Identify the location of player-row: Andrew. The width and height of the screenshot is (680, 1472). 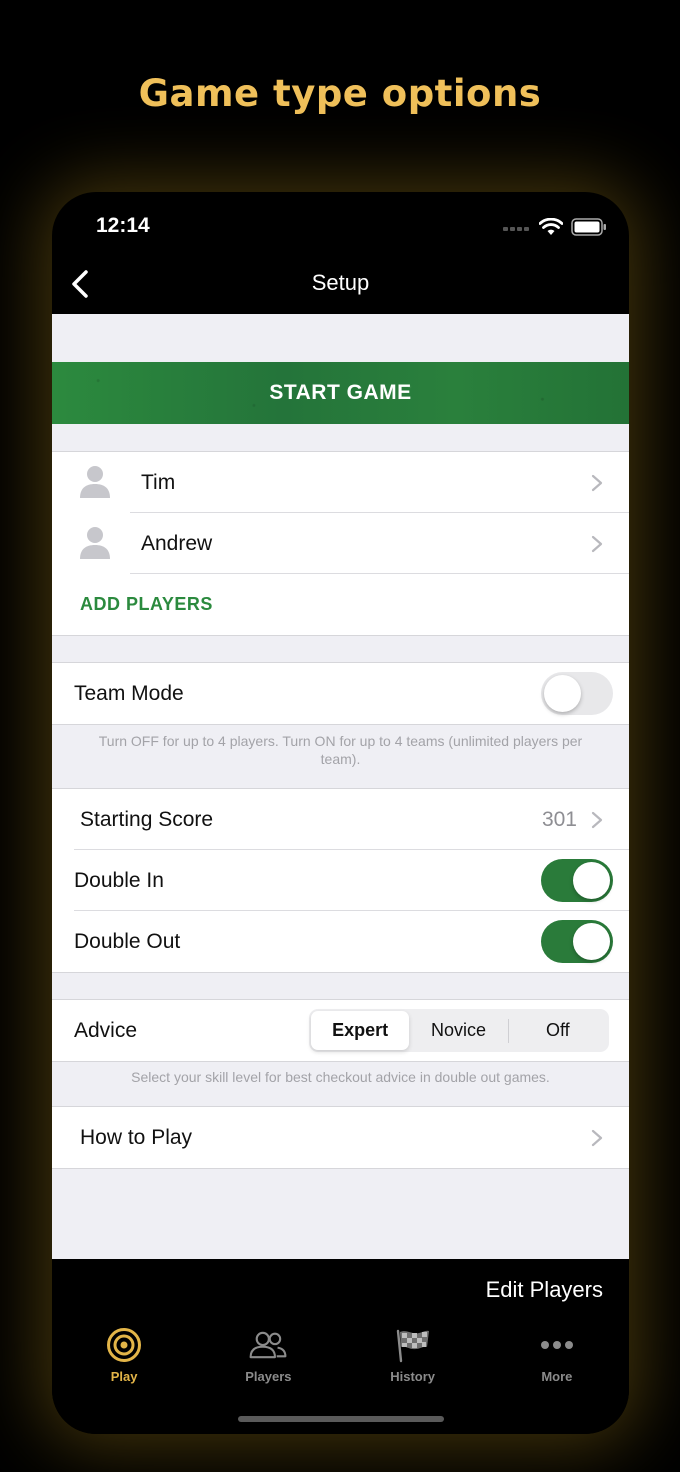
(340, 543).